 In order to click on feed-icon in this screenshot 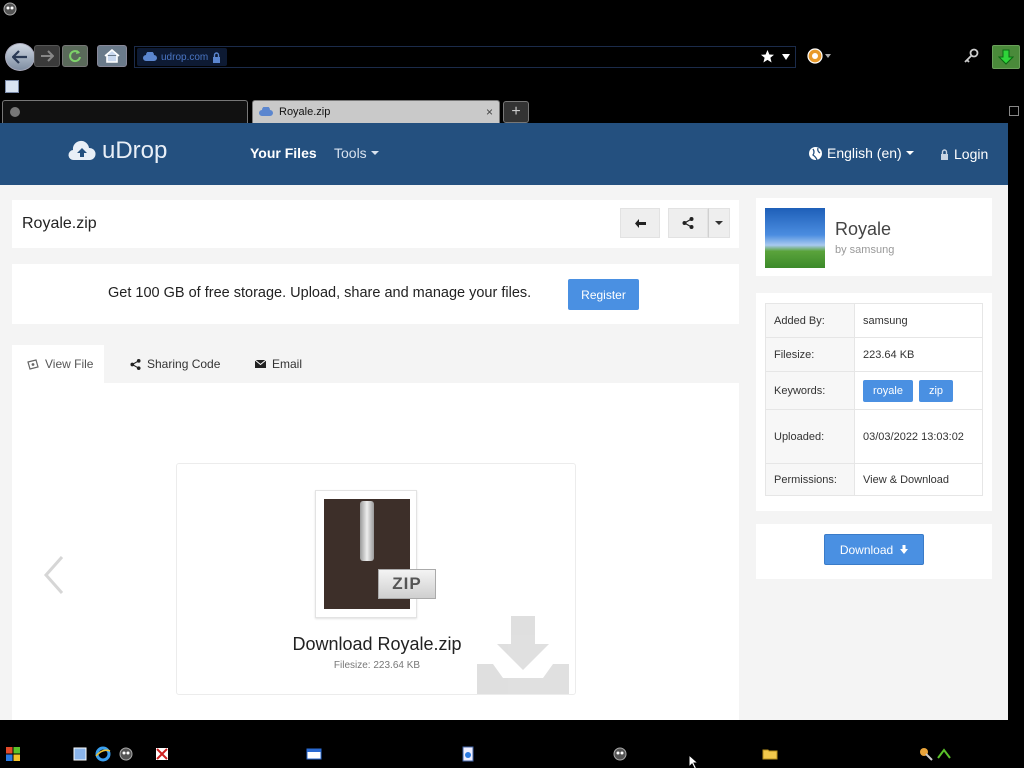, I will do `click(815, 56)`.